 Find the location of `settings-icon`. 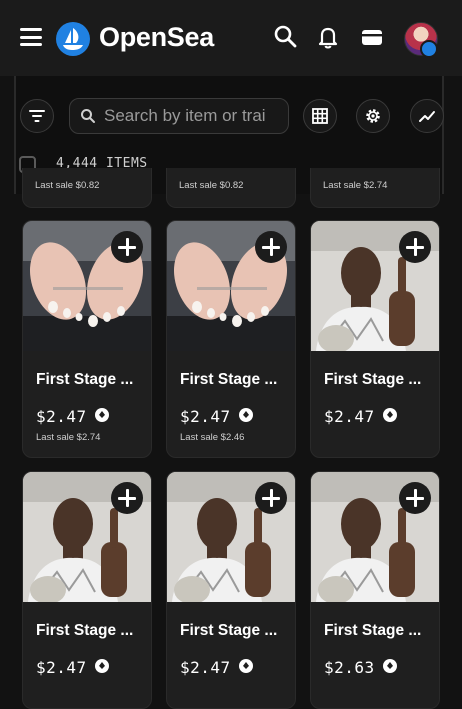

settings-icon is located at coordinates (373, 116).